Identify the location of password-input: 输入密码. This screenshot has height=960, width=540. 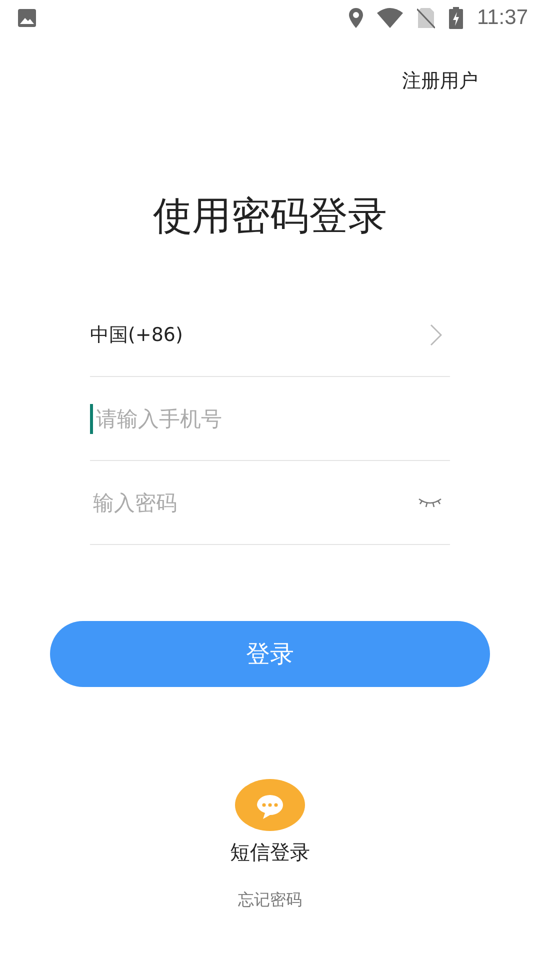
(254, 502).